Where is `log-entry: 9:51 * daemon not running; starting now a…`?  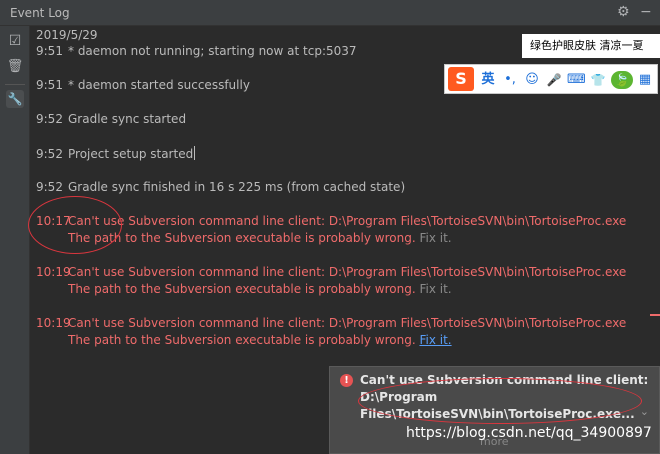
log-entry: 9:51 * daemon not running; starting now a… is located at coordinates (196, 51).